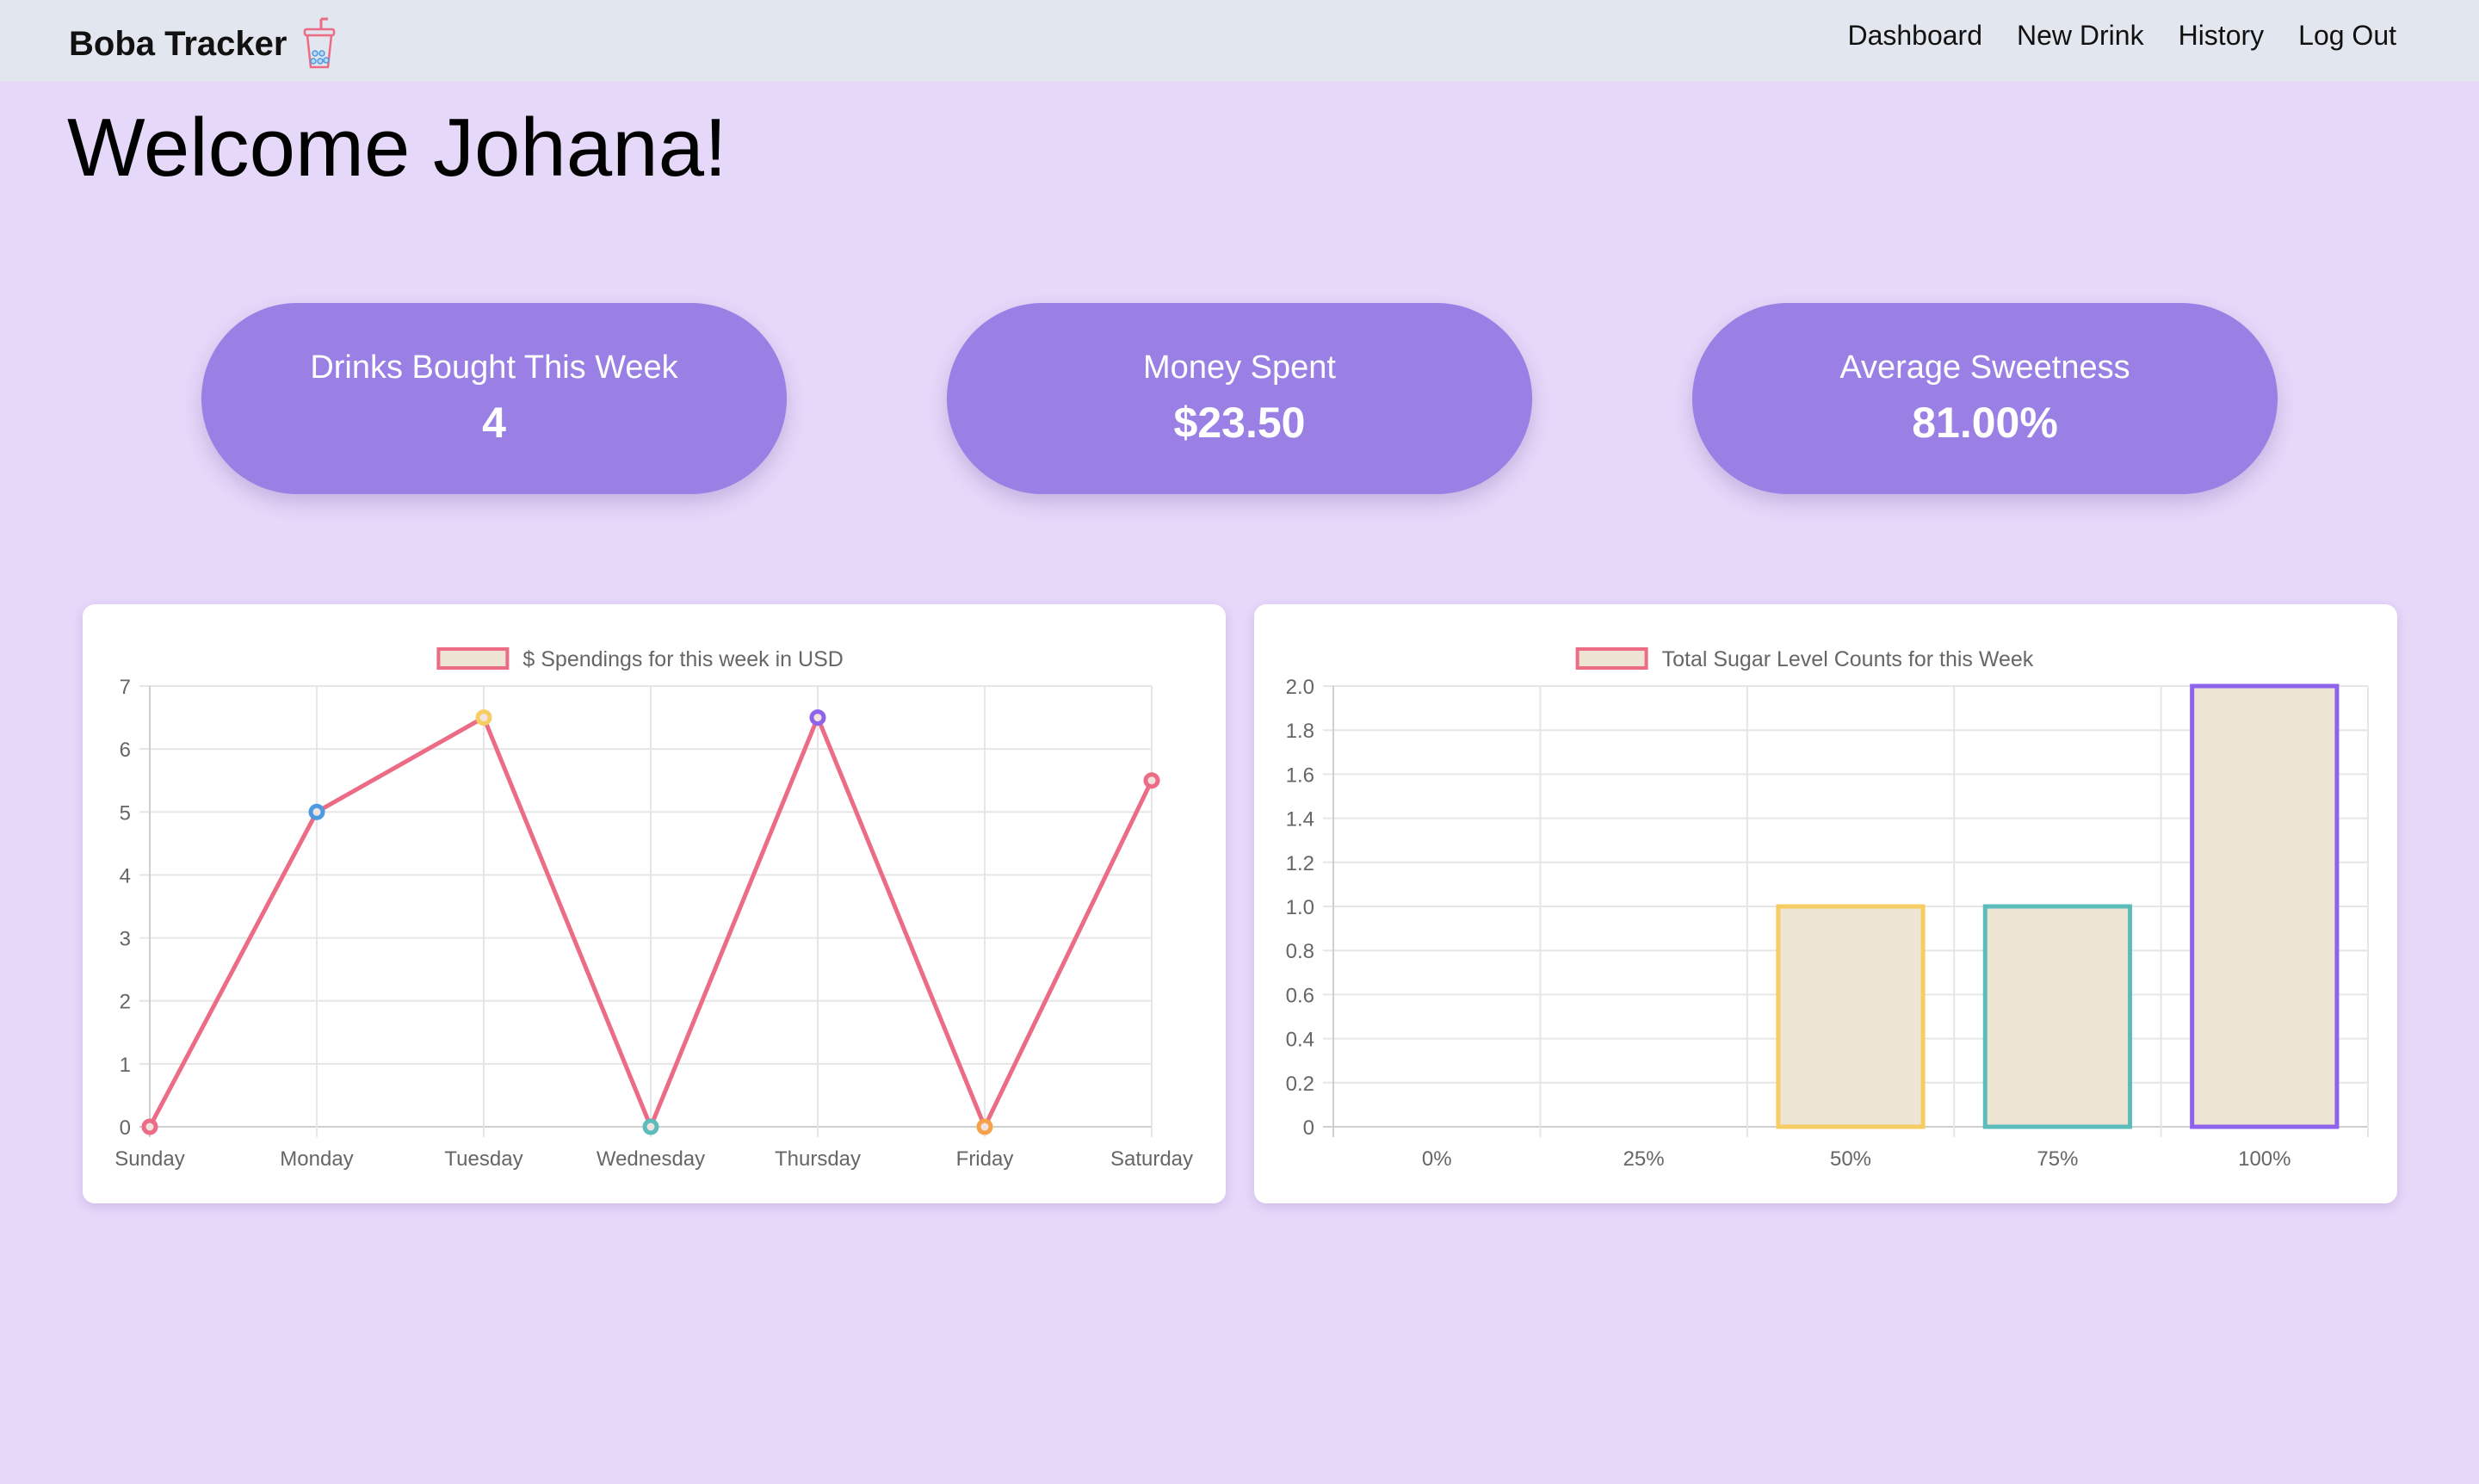 The image size is (2479, 1484). Describe the element at coordinates (316, 1159) in the screenshot. I see `x-tick-label: Monday` at that location.